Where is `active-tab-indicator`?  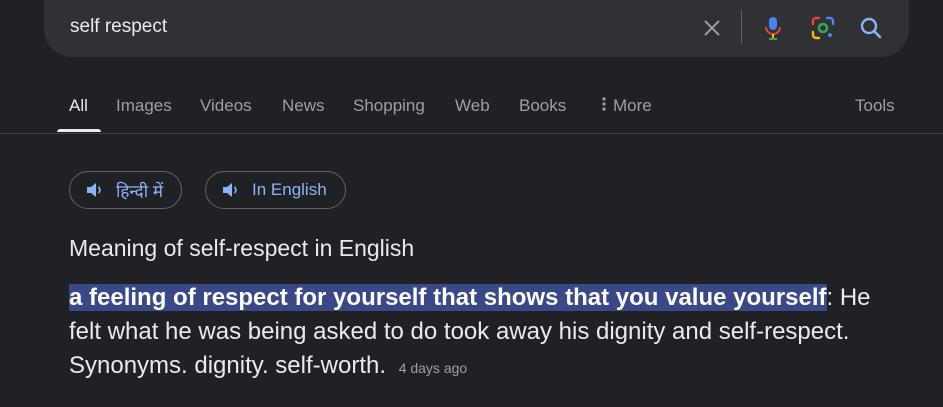 active-tab-indicator is located at coordinates (79, 130).